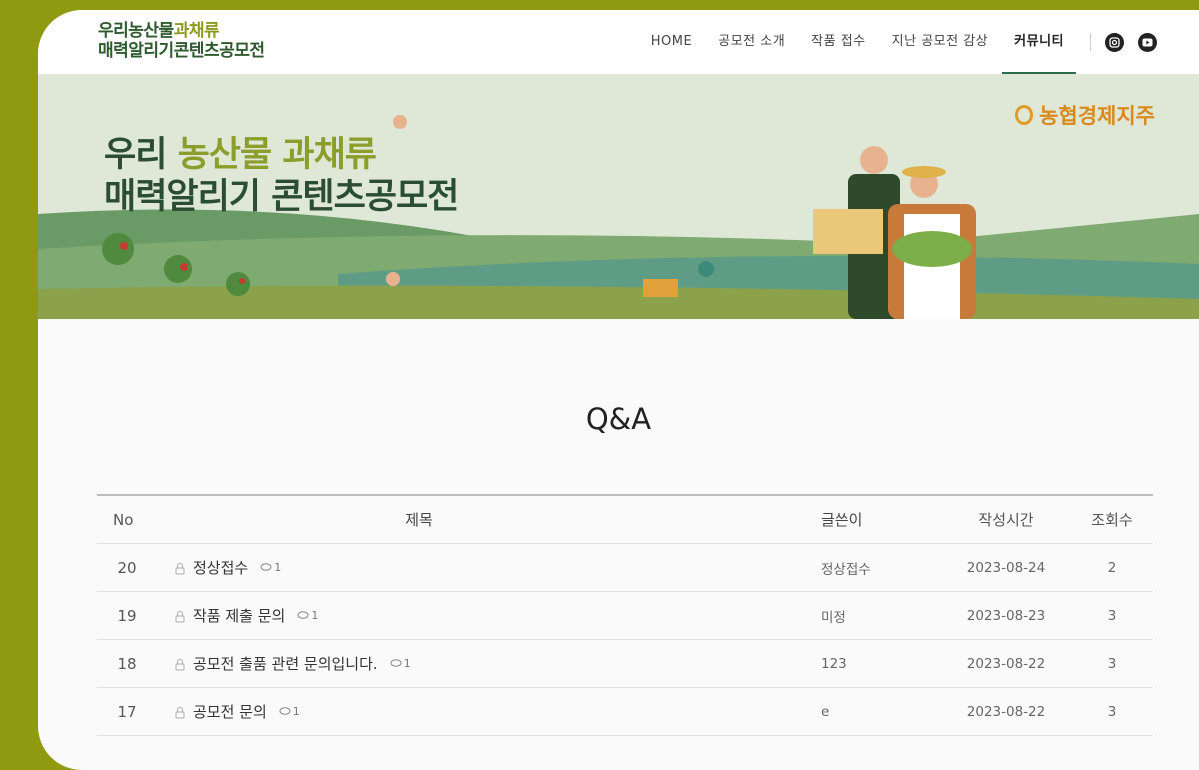 The width and height of the screenshot is (1199, 770). What do you see at coordinates (489, 663) in the screenshot?
I see `row-title-cell: 공모전 출품 관련 문의입니다. 1` at bounding box center [489, 663].